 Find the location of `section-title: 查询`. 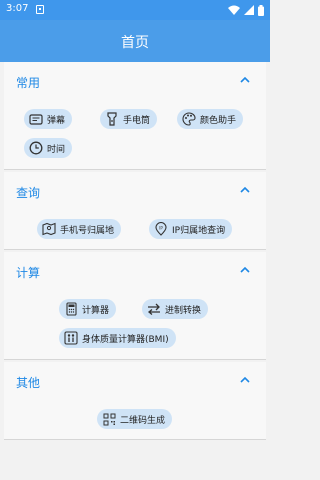

section-title: 查询 is located at coordinates (28, 193).